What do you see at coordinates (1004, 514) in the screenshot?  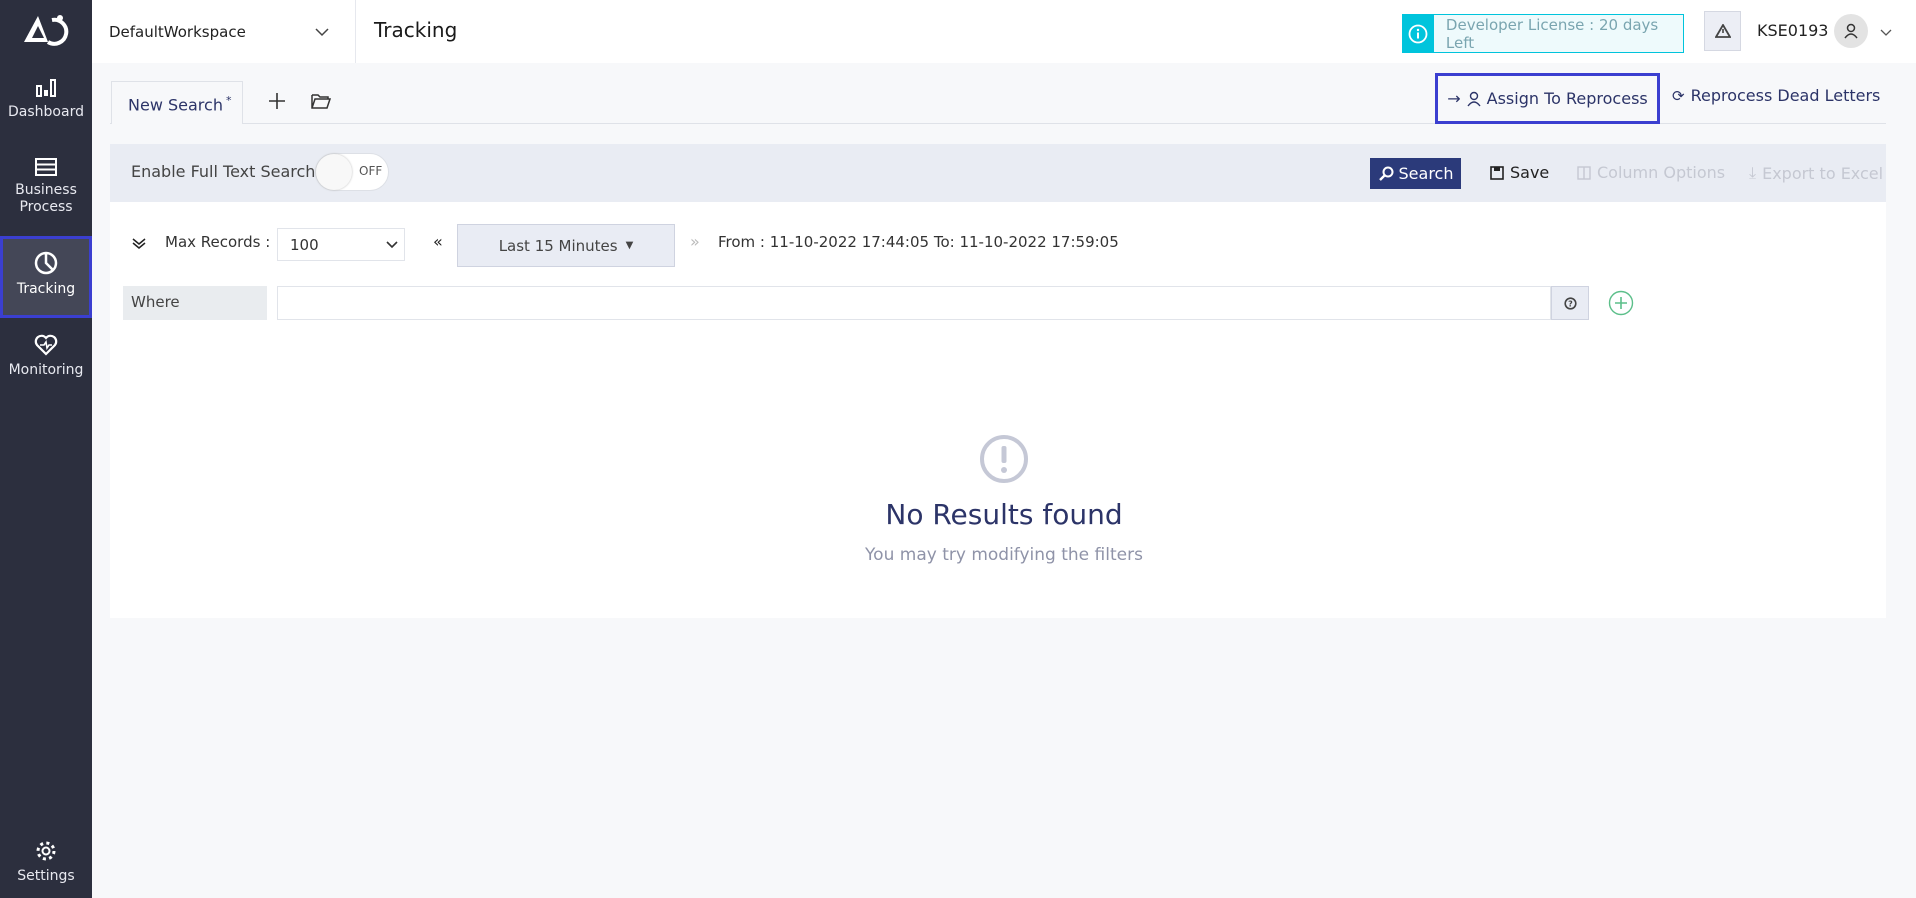 I see `empty-state-title: No Results found` at bounding box center [1004, 514].